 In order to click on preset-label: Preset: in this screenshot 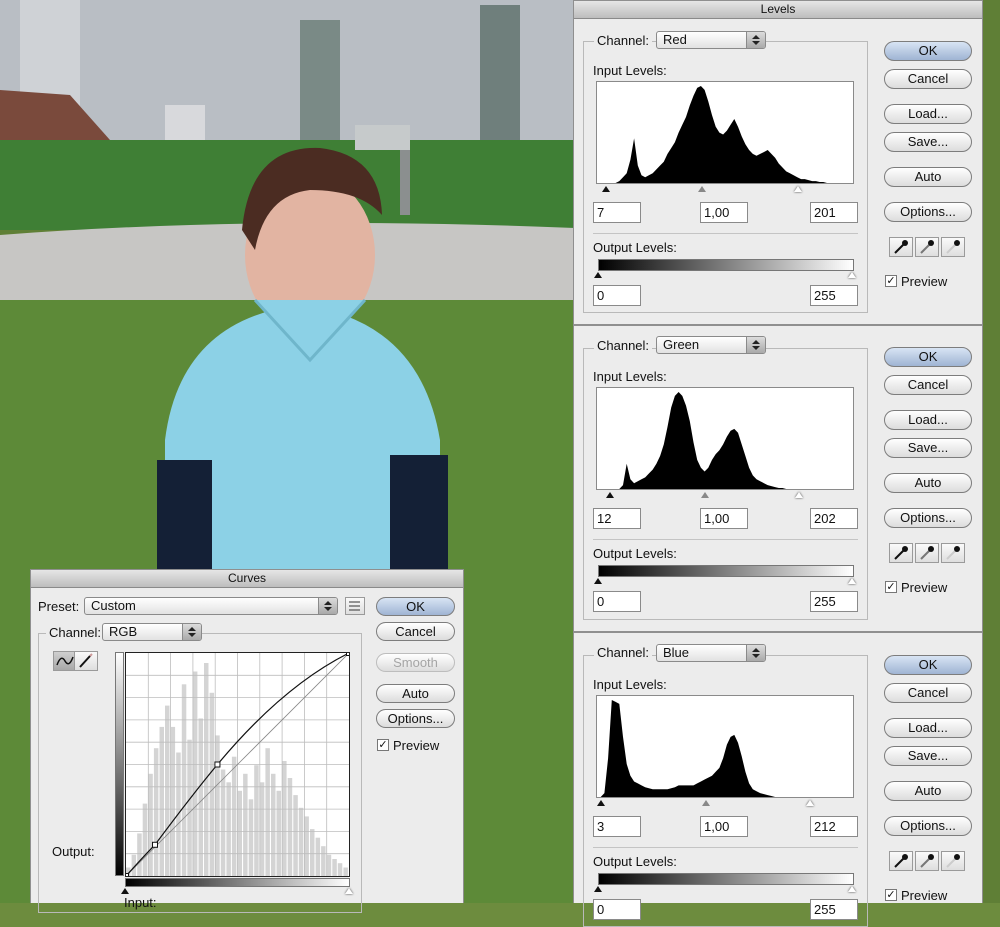, I will do `click(59, 606)`.